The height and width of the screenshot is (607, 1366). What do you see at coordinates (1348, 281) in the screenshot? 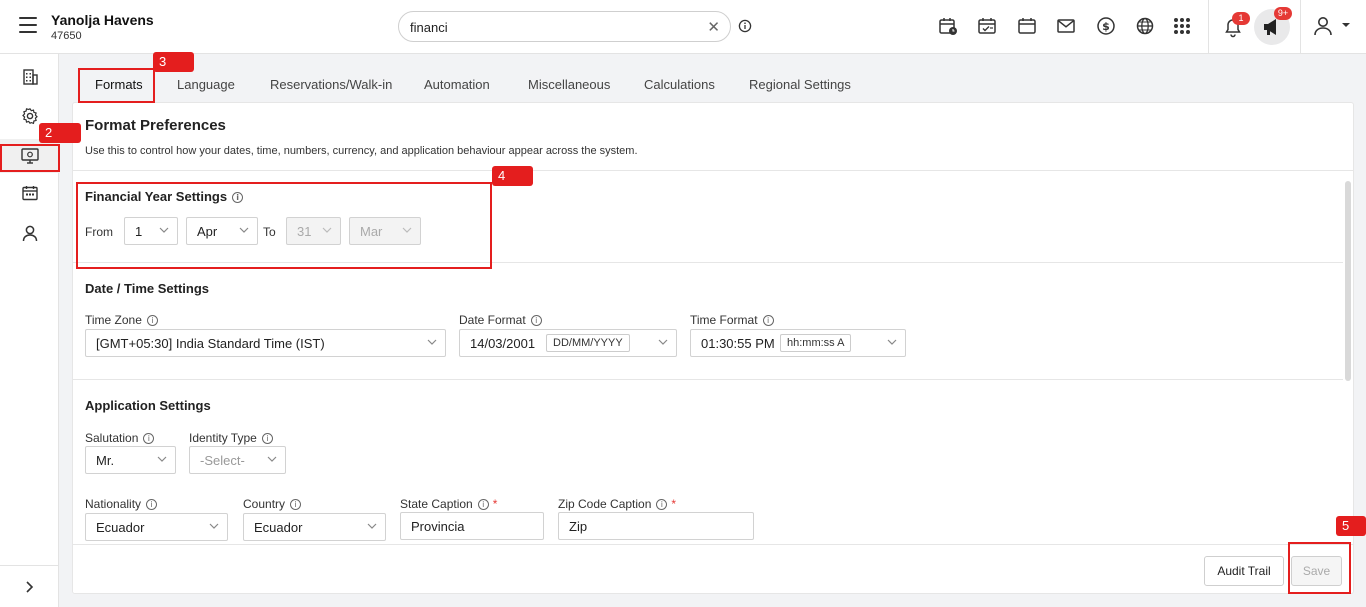
I see `content-scrollbar` at bounding box center [1348, 281].